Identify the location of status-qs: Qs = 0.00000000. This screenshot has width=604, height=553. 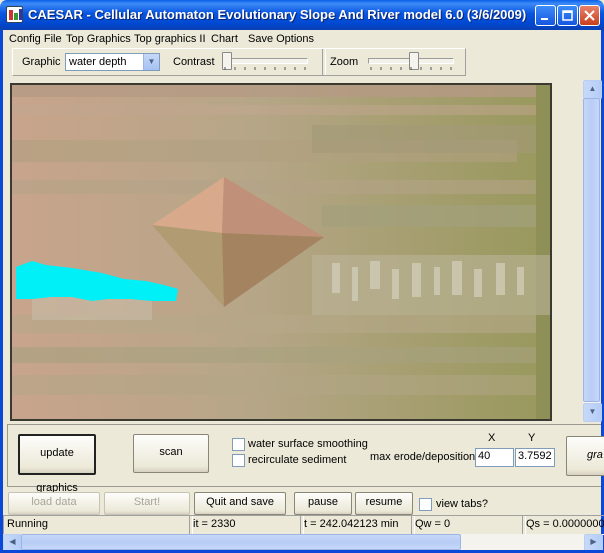
(563, 525).